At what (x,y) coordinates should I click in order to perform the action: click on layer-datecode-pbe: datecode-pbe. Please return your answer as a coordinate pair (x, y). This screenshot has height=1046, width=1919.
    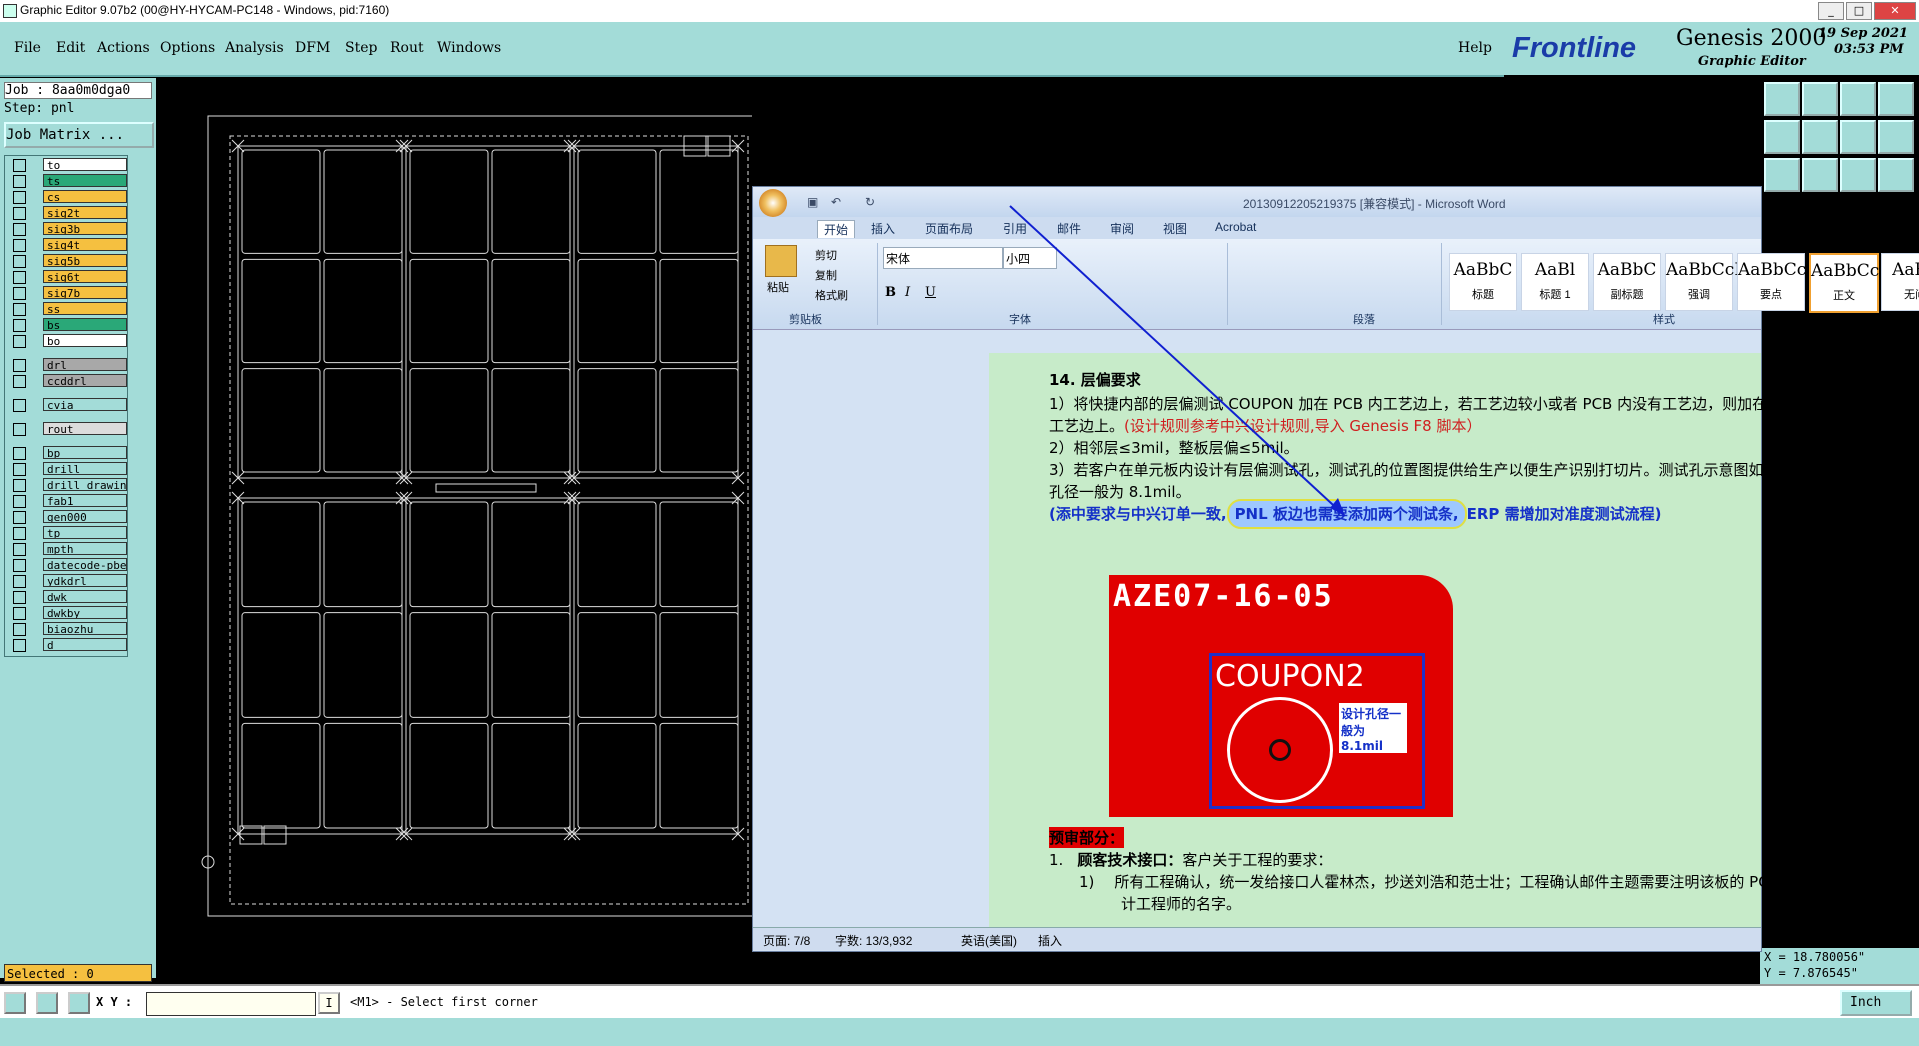
    Looking at the image, I should click on (85, 564).